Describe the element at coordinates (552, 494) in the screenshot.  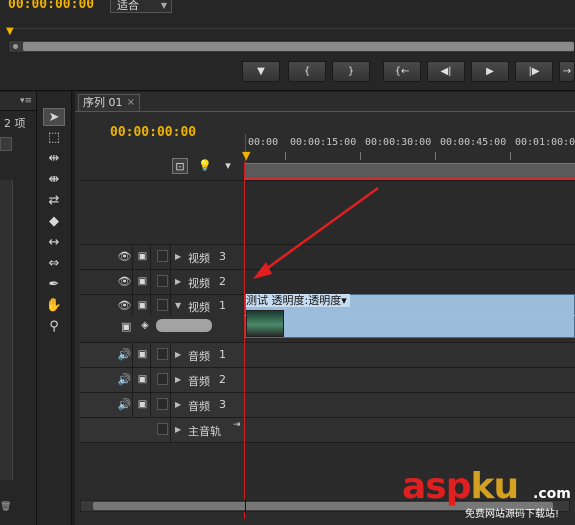
I see `watermark-domain: .com` at that location.